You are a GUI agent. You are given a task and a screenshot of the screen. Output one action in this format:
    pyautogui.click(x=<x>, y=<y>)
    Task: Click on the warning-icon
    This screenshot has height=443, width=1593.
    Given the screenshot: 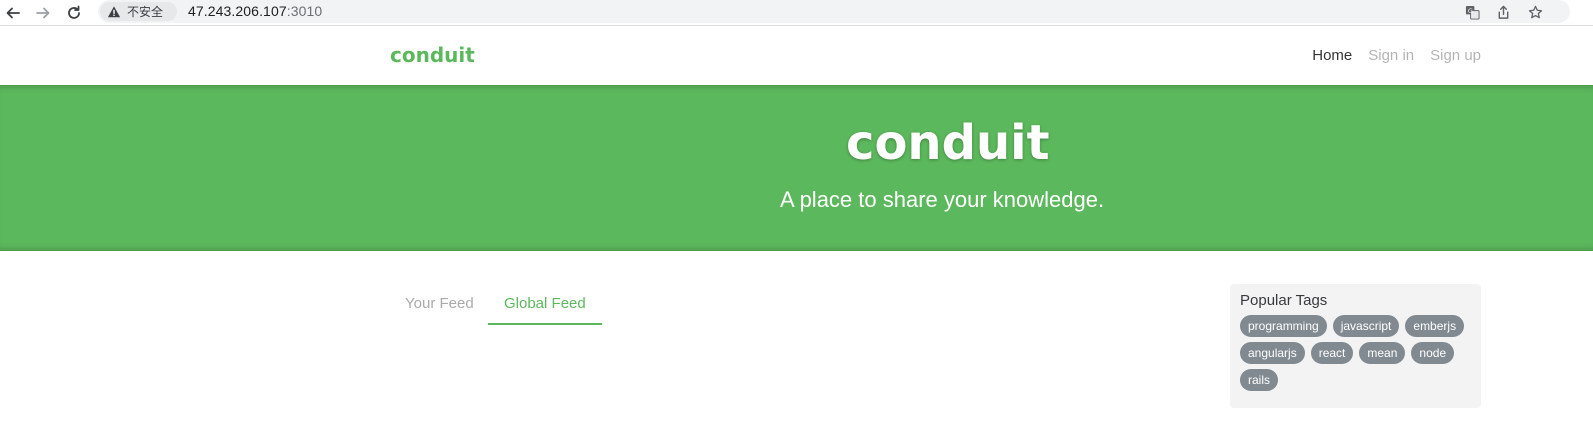 What is the action you would take?
    pyautogui.click(x=114, y=11)
    